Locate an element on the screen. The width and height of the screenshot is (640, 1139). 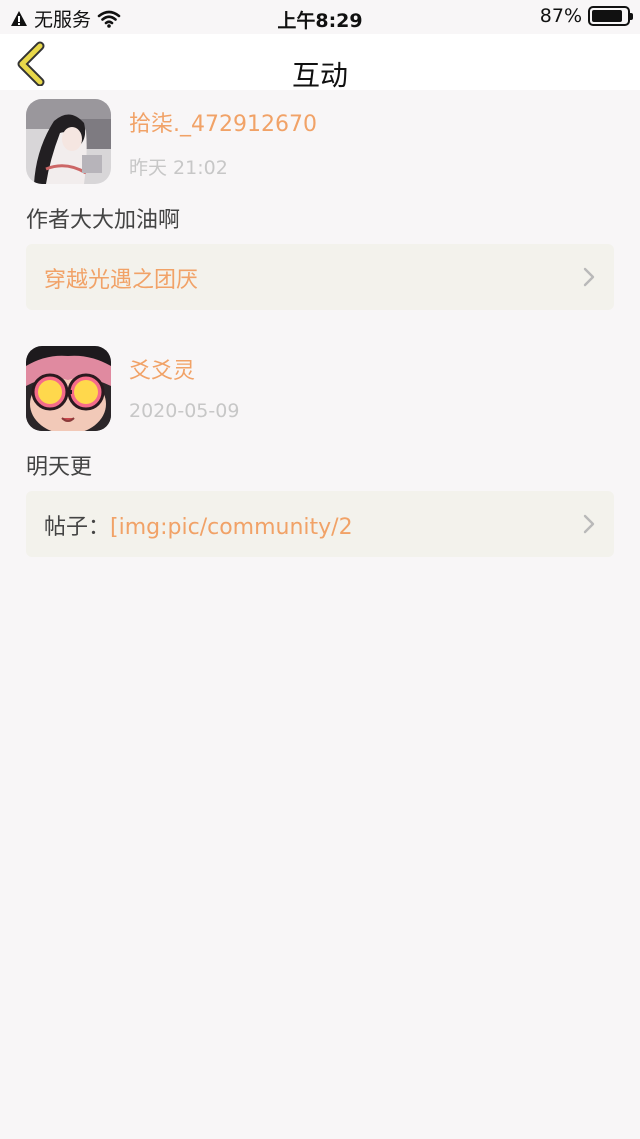
reference-text: 帖子：[img:pic/community/2 is located at coordinates (198, 525).